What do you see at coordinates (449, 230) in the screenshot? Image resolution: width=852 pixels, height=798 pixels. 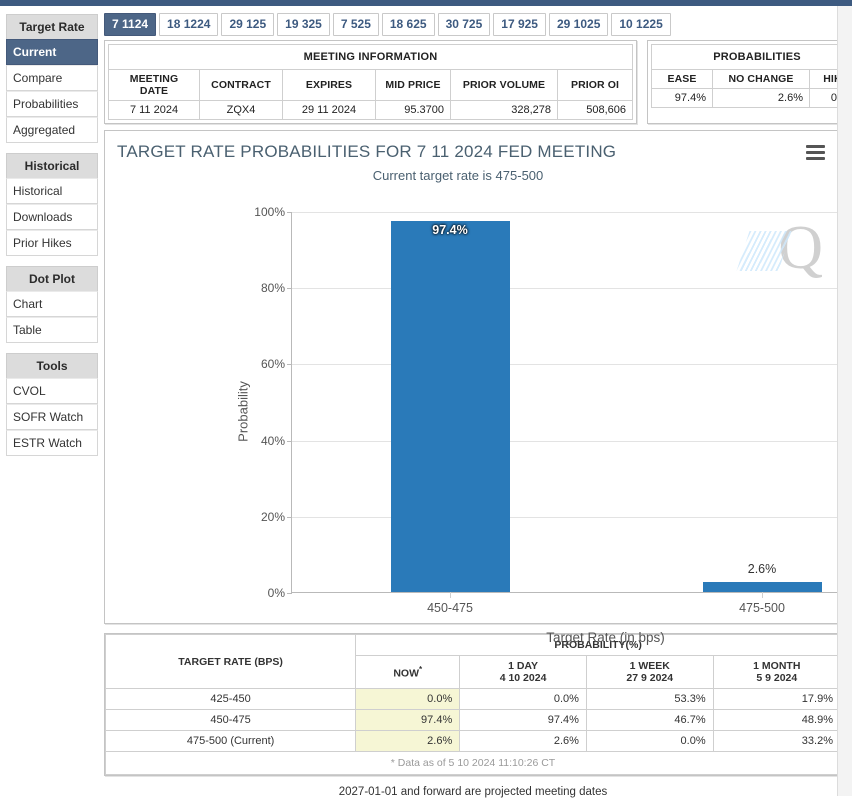 I see `bar-label-450-475: 97.4%` at bounding box center [449, 230].